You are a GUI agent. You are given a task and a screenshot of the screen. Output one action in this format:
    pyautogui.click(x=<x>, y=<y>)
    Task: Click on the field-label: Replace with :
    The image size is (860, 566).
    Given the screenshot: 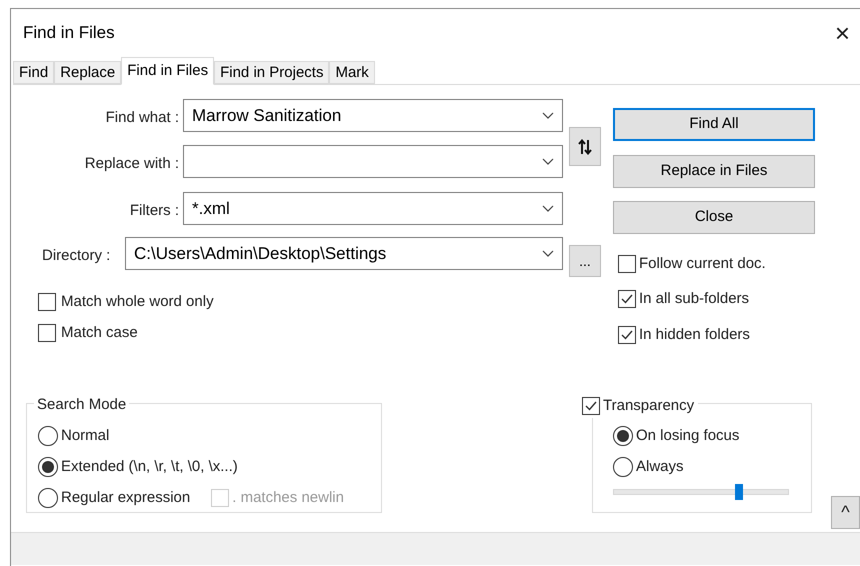 What is the action you would take?
    pyautogui.click(x=131, y=164)
    